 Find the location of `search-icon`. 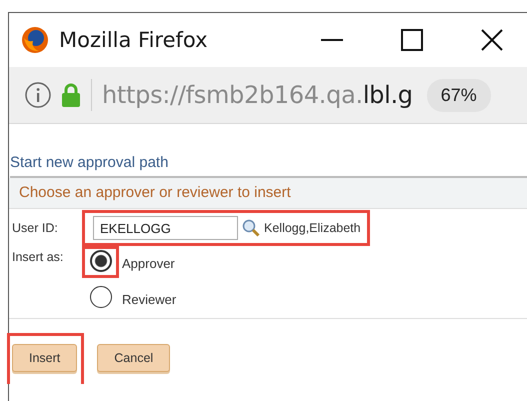

search-icon is located at coordinates (251, 228).